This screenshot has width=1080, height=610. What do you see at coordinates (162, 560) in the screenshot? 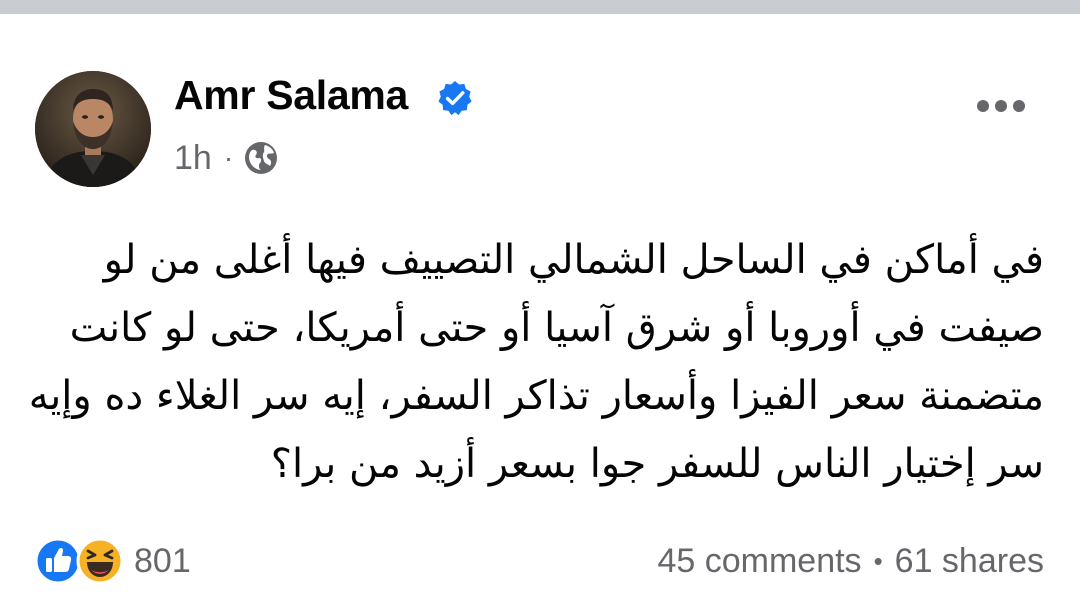
I see `reaction-count: 801` at bounding box center [162, 560].